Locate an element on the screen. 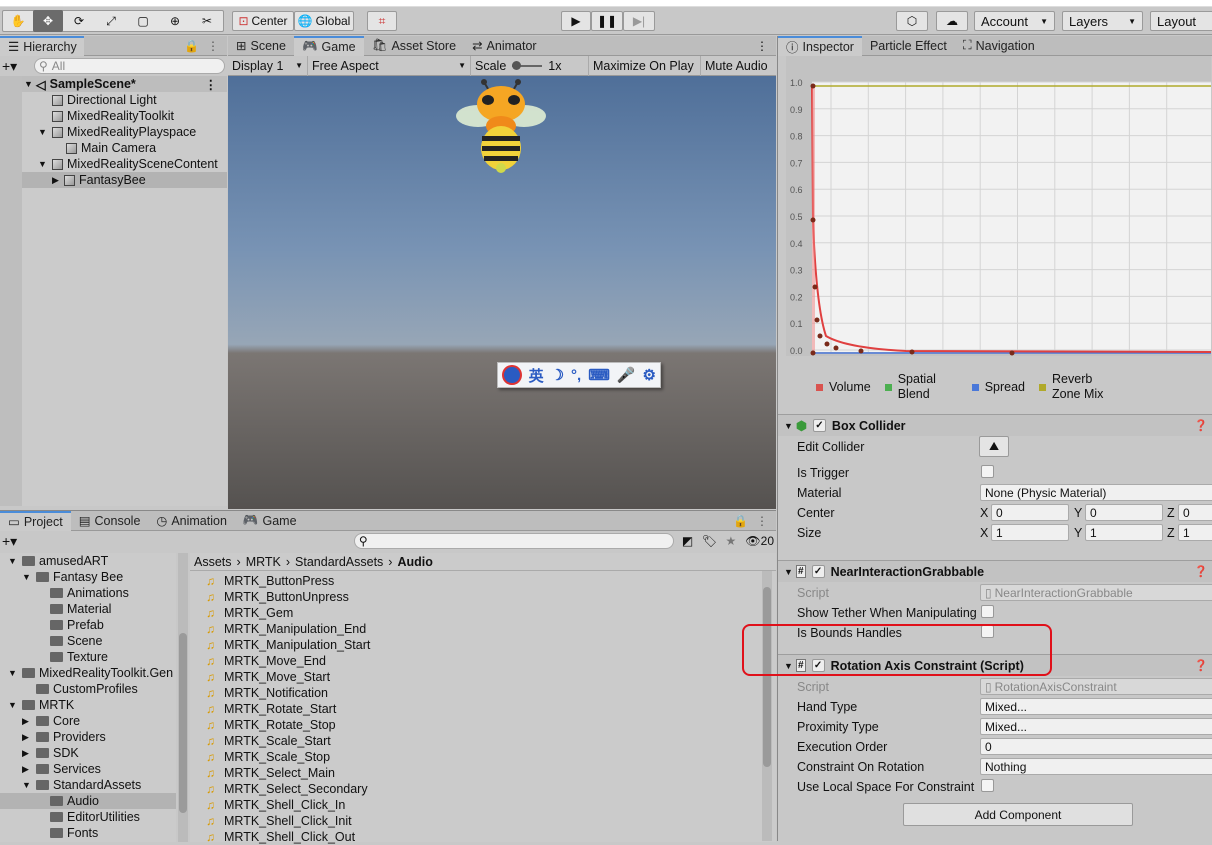 This screenshot has height=845, width=1212. file-list-item: ♫ MRTK_ButtonPress is located at coordinates (491, 581).